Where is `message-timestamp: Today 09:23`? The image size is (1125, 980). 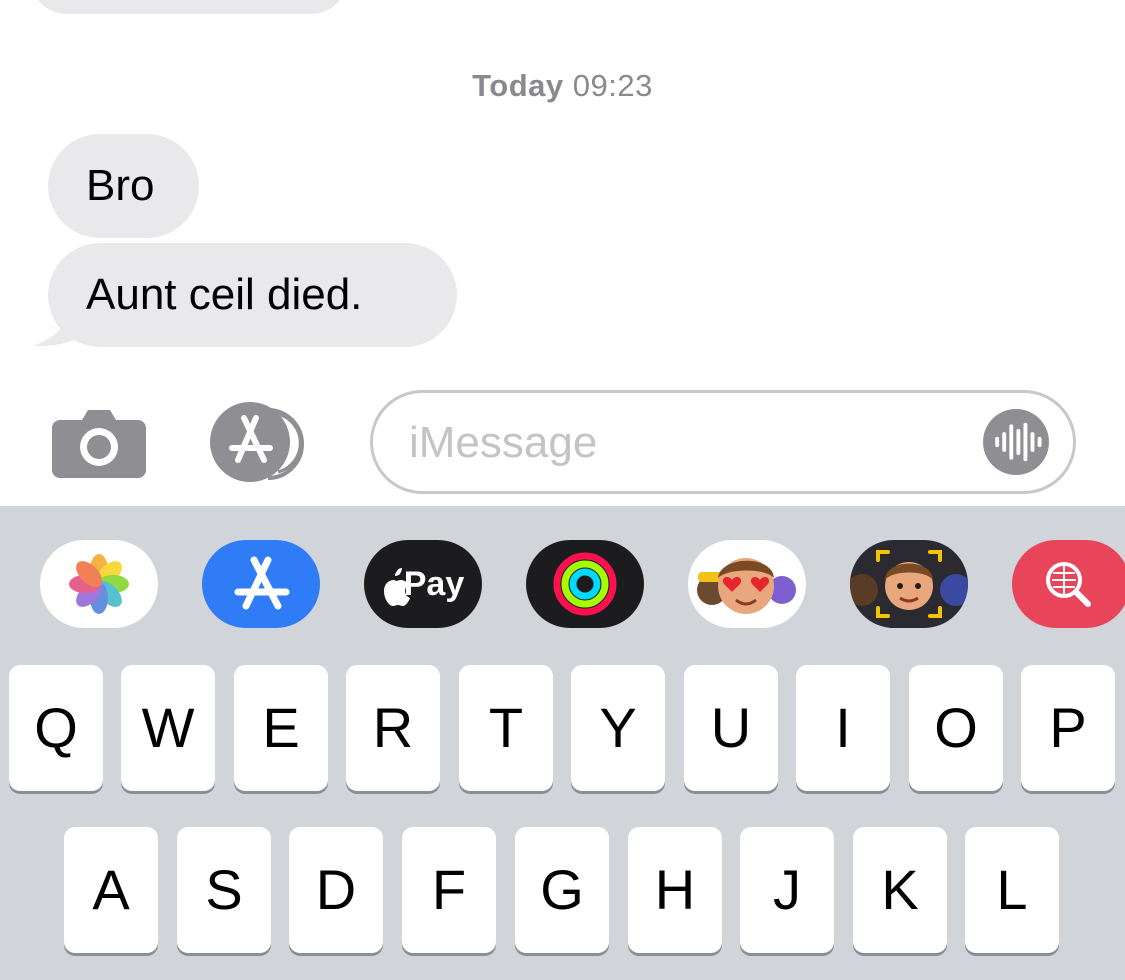
message-timestamp: Today 09:23 is located at coordinates (562, 86).